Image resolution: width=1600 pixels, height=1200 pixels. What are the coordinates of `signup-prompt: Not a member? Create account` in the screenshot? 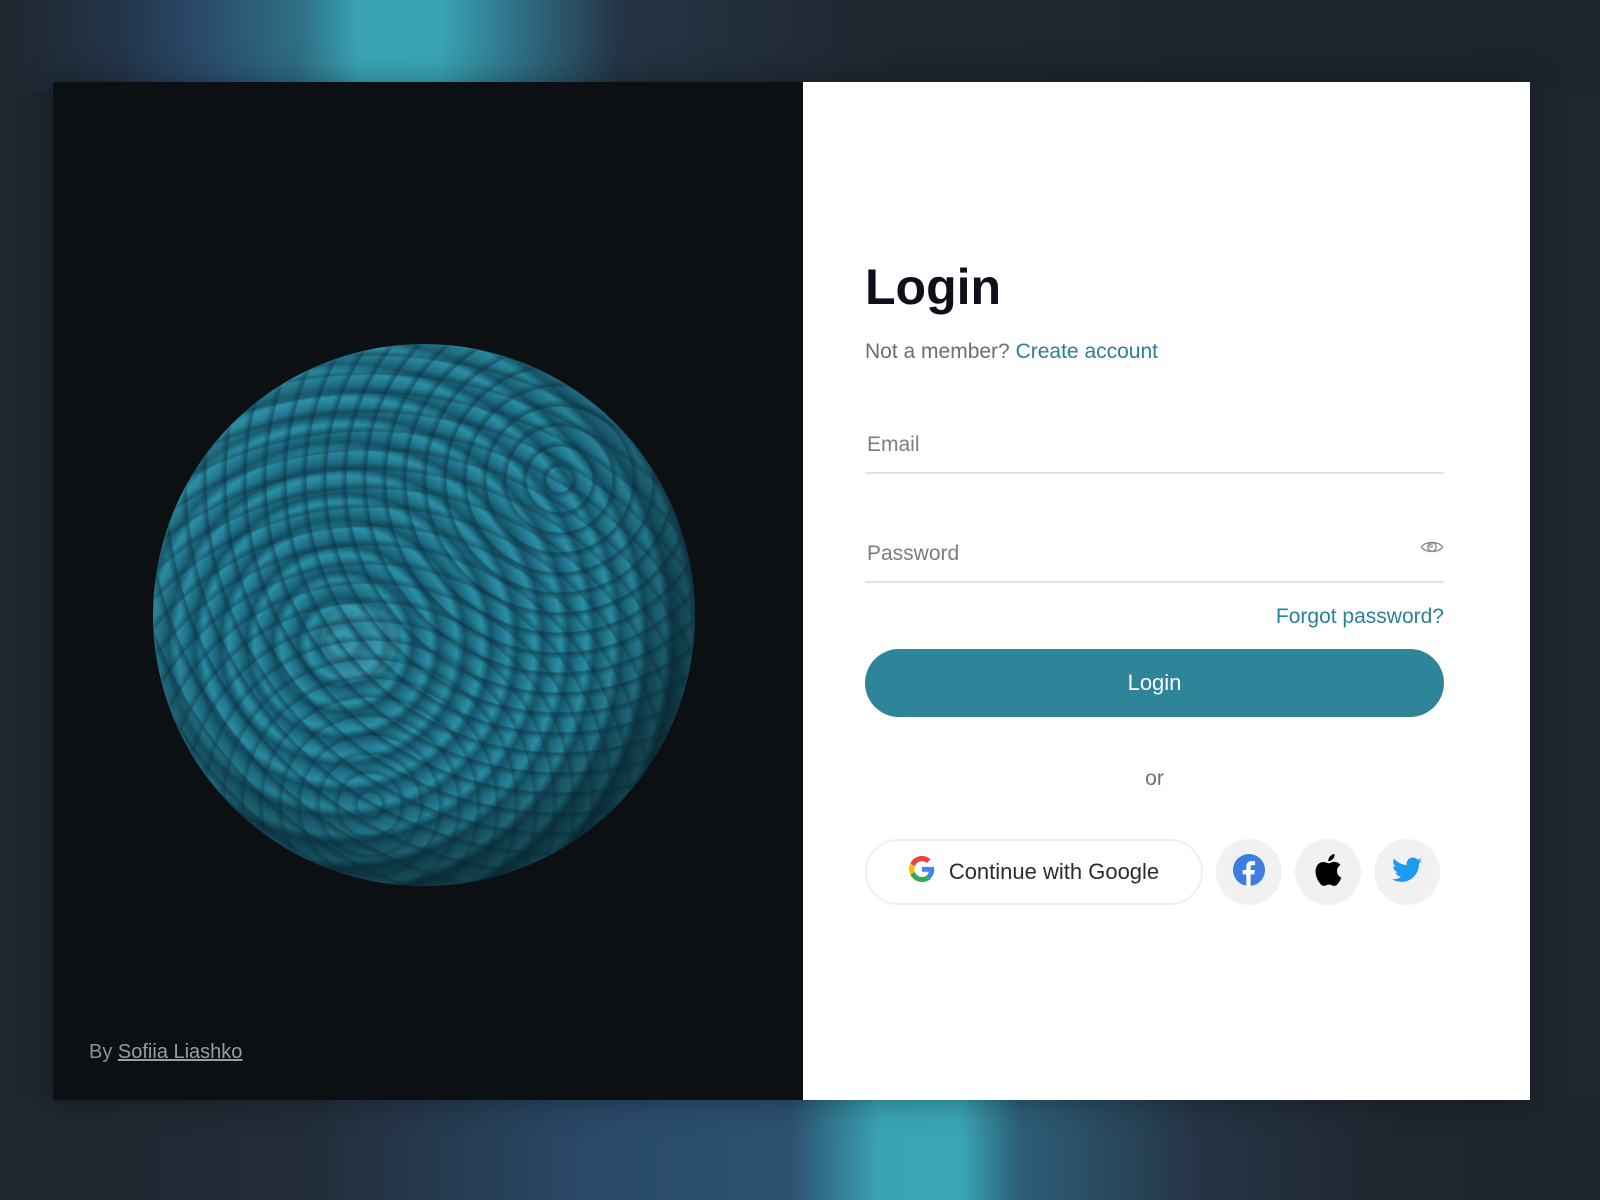 It's located at (1154, 352).